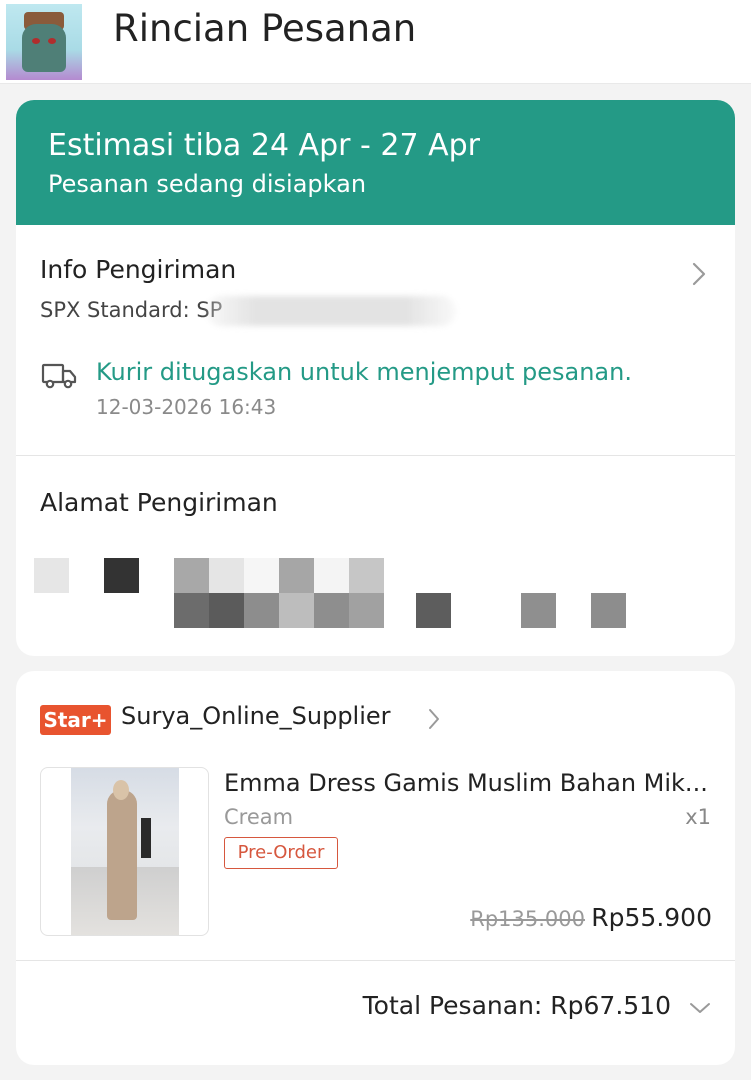 The height and width of the screenshot is (1080, 751). Describe the element at coordinates (186, 407) in the screenshot. I see `courier-status-time: 12-03-2026 16:43` at that location.